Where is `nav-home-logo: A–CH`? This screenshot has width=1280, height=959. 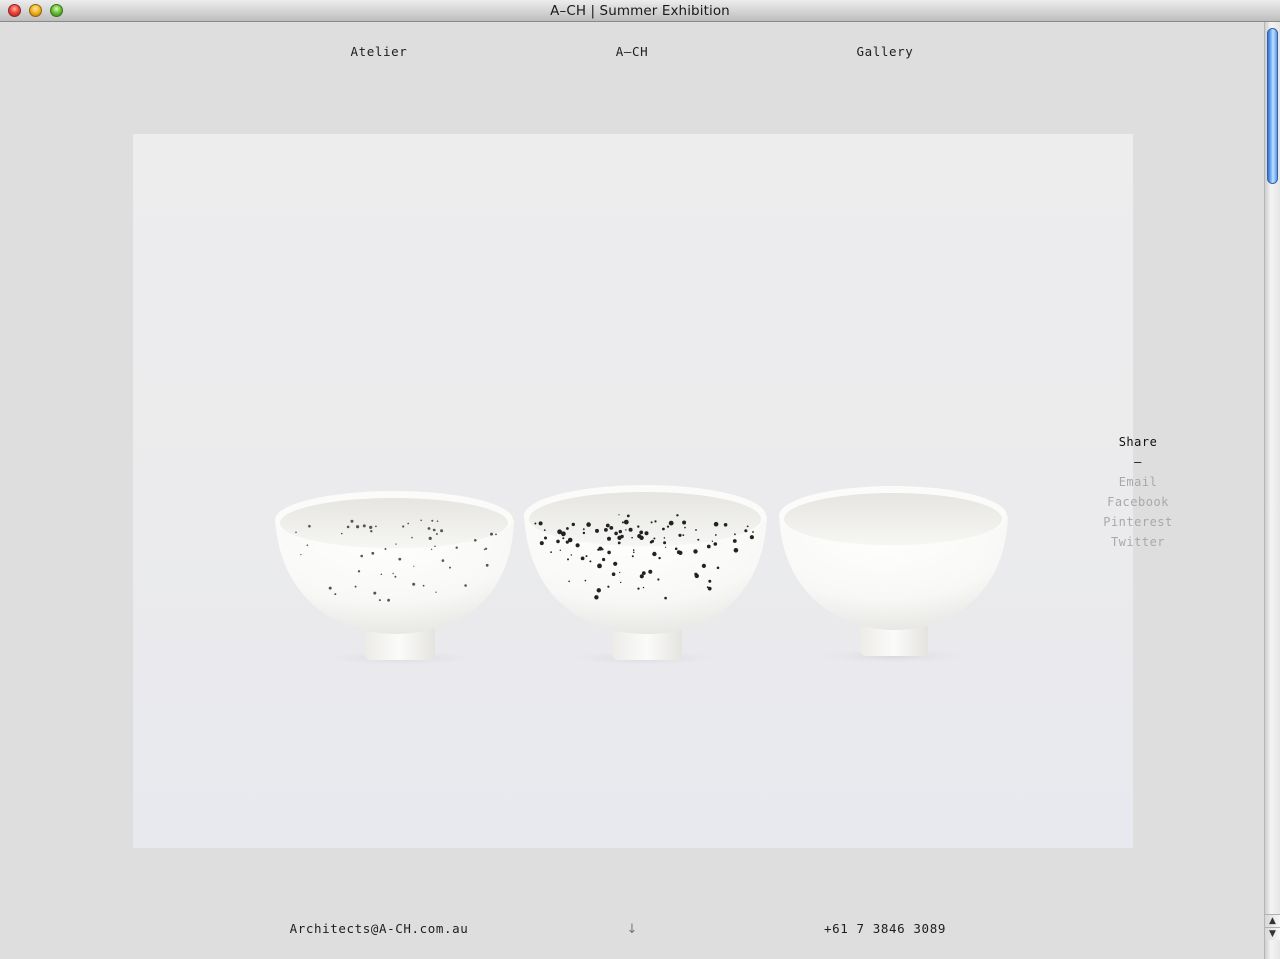
nav-home-logo: A–CH is located at coordinates (632, 51).